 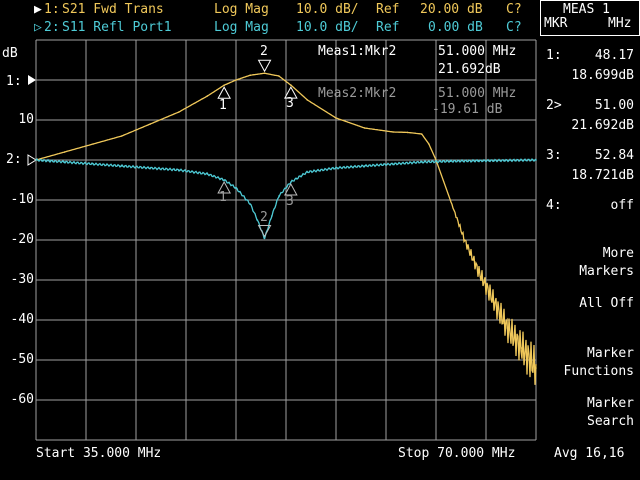 I want to click on trace2-ref-value: 0.00 dB, so click(x=455, y=28).